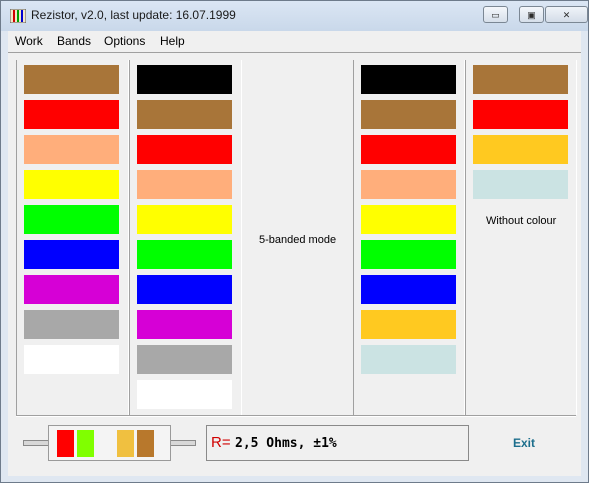 Image resolution: width=589 pixels, height=483 pixels. Describe the element at coordinates (172, 41) in the screenshot. I see `menu-help: Help` at that location.